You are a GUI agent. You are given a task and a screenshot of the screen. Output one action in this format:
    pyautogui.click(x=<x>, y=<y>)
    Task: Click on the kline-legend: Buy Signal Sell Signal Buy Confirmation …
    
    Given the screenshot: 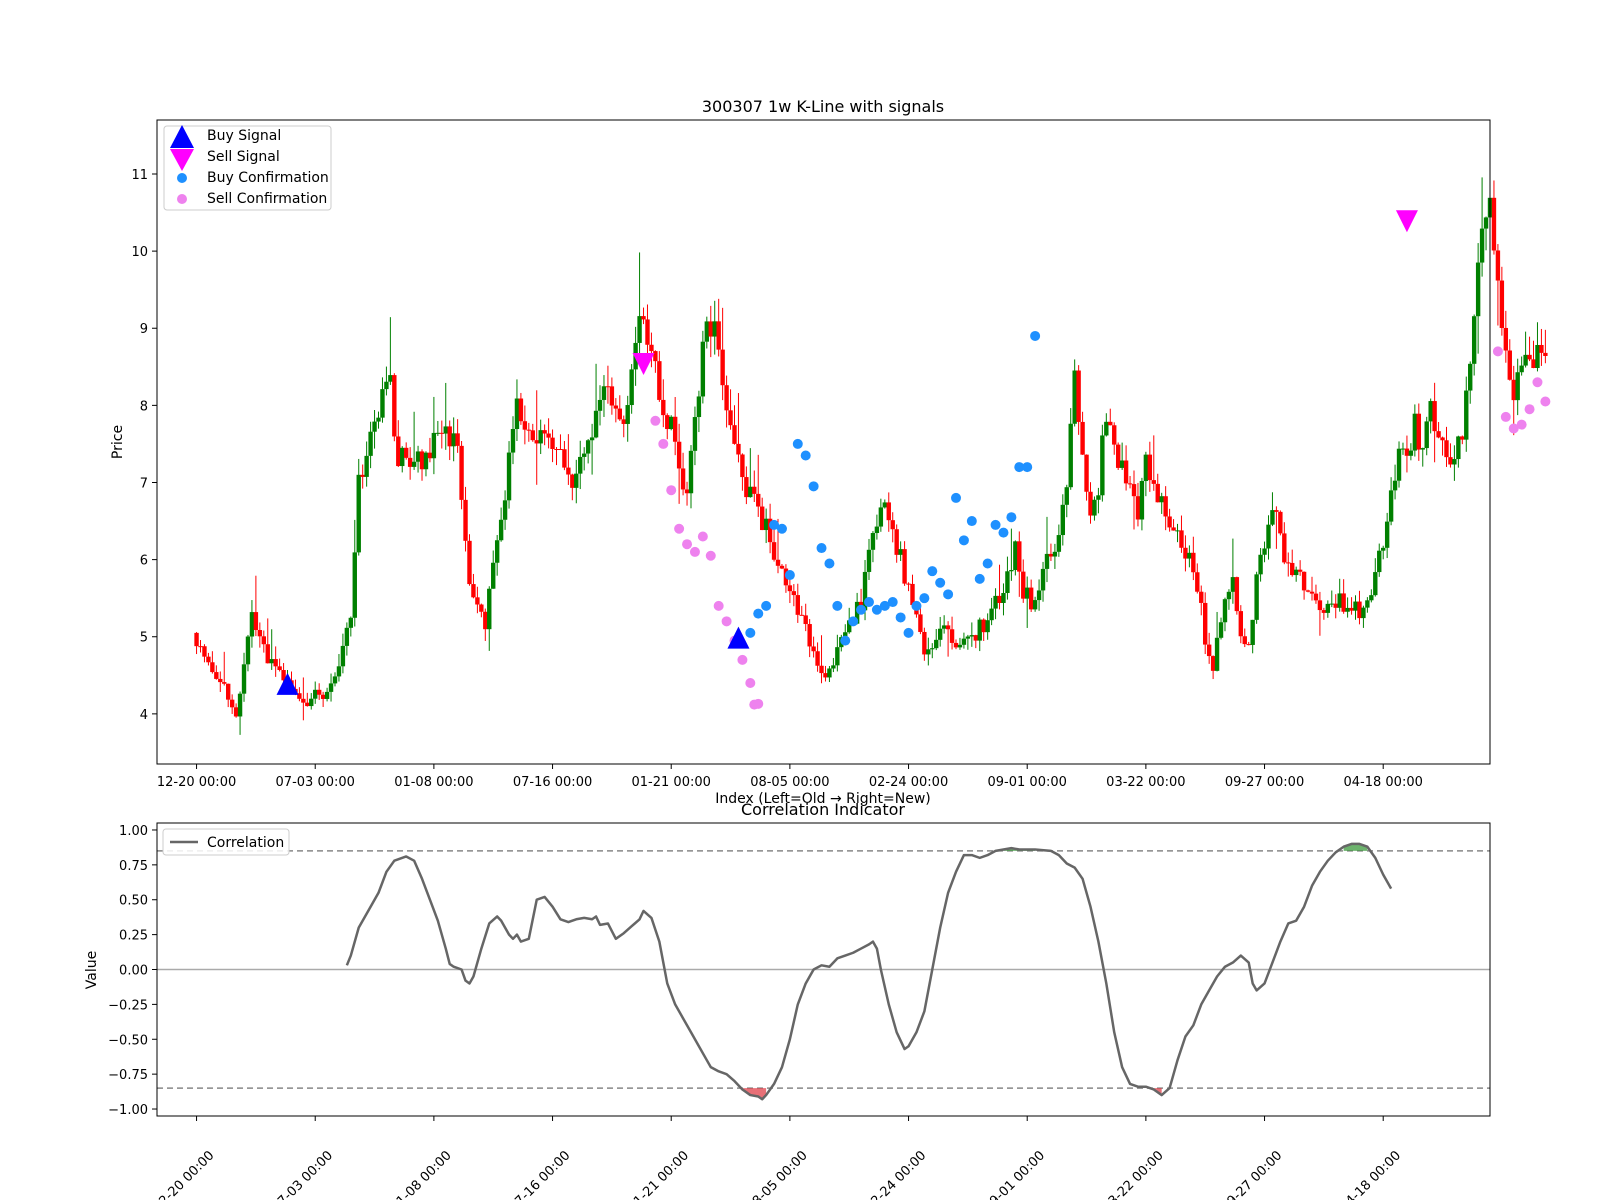 What is the action you would take?
    pyautogui.click(x=247, y=168)
    